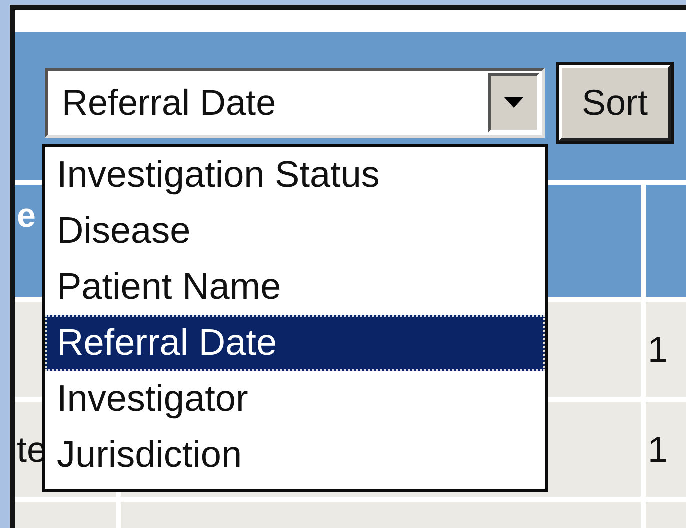 The width and height of the screenshot is (686, 528). Describe the element at coordinates (295, 343) in the screenshot. I see `dropdown-option: Referral Date` at that location.